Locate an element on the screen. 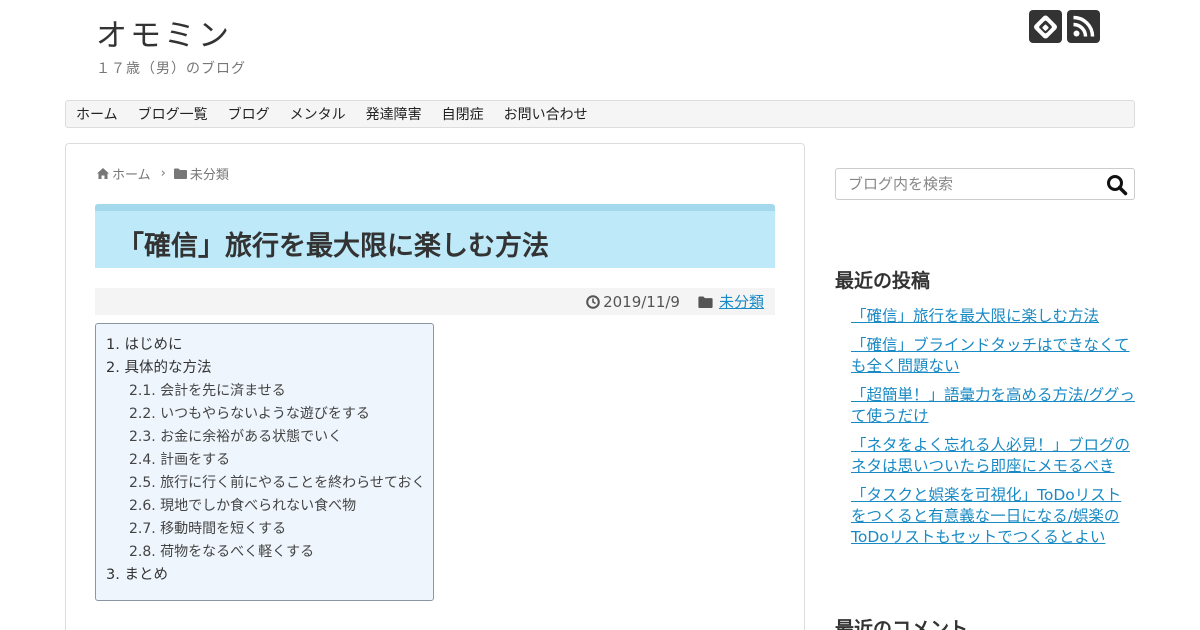 This screenshot has width=1200, height=630. search-icon is located at coordinates (1117, 185).